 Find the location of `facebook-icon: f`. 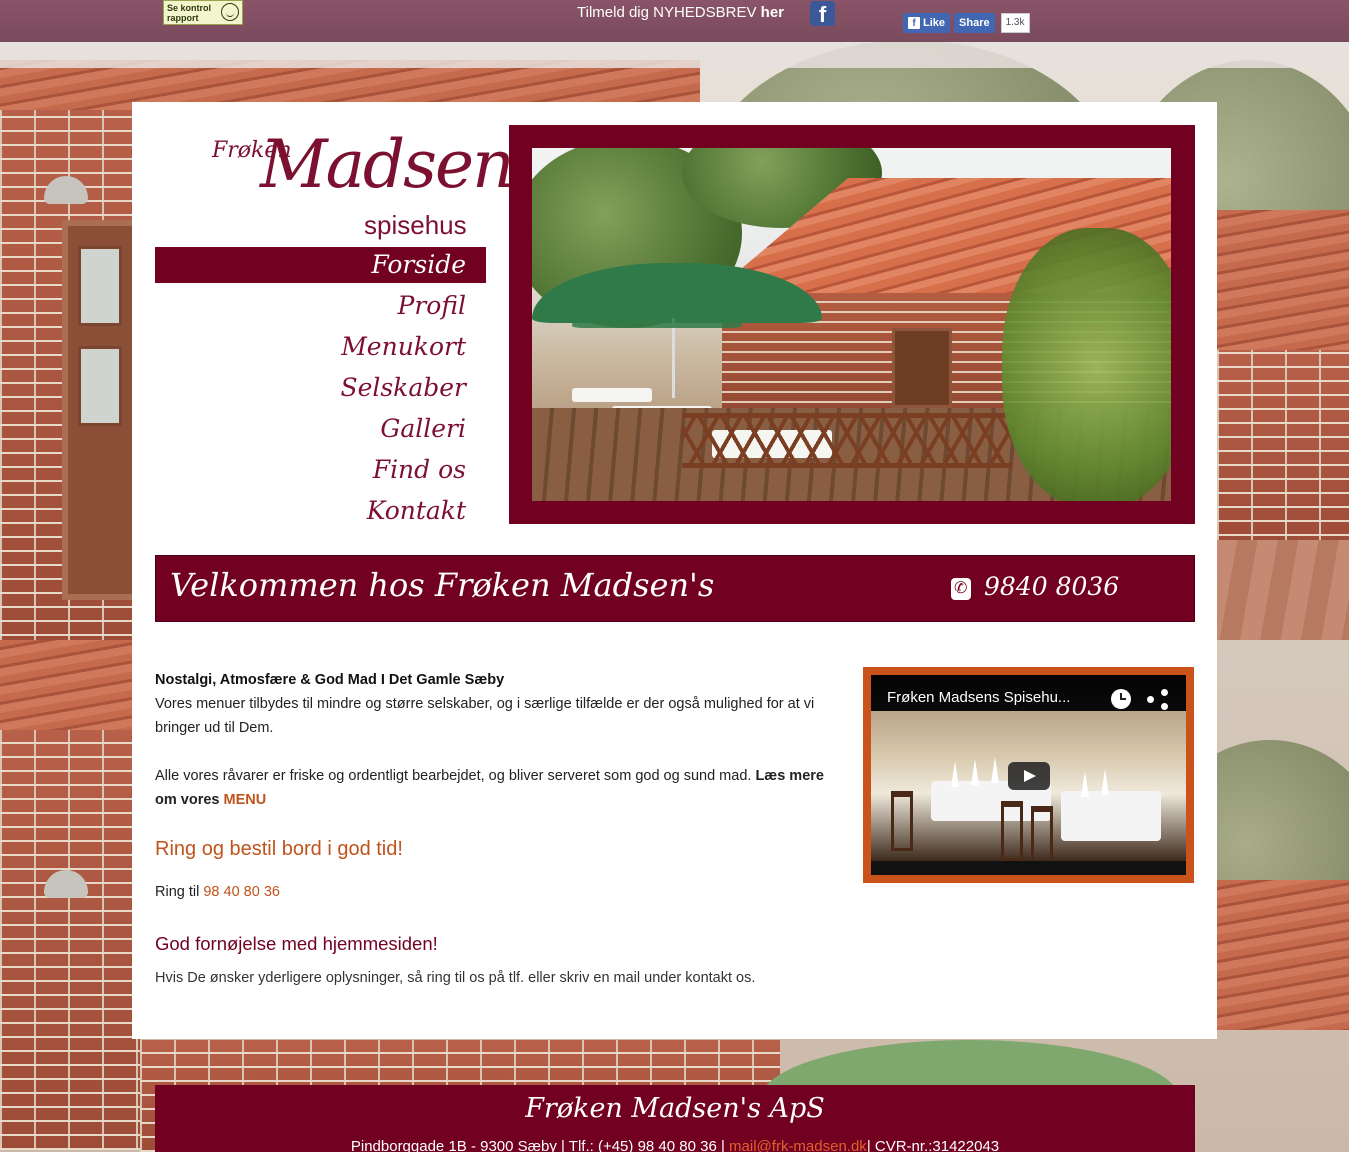

facebook-icon: f is located at coordinates (822, 14).